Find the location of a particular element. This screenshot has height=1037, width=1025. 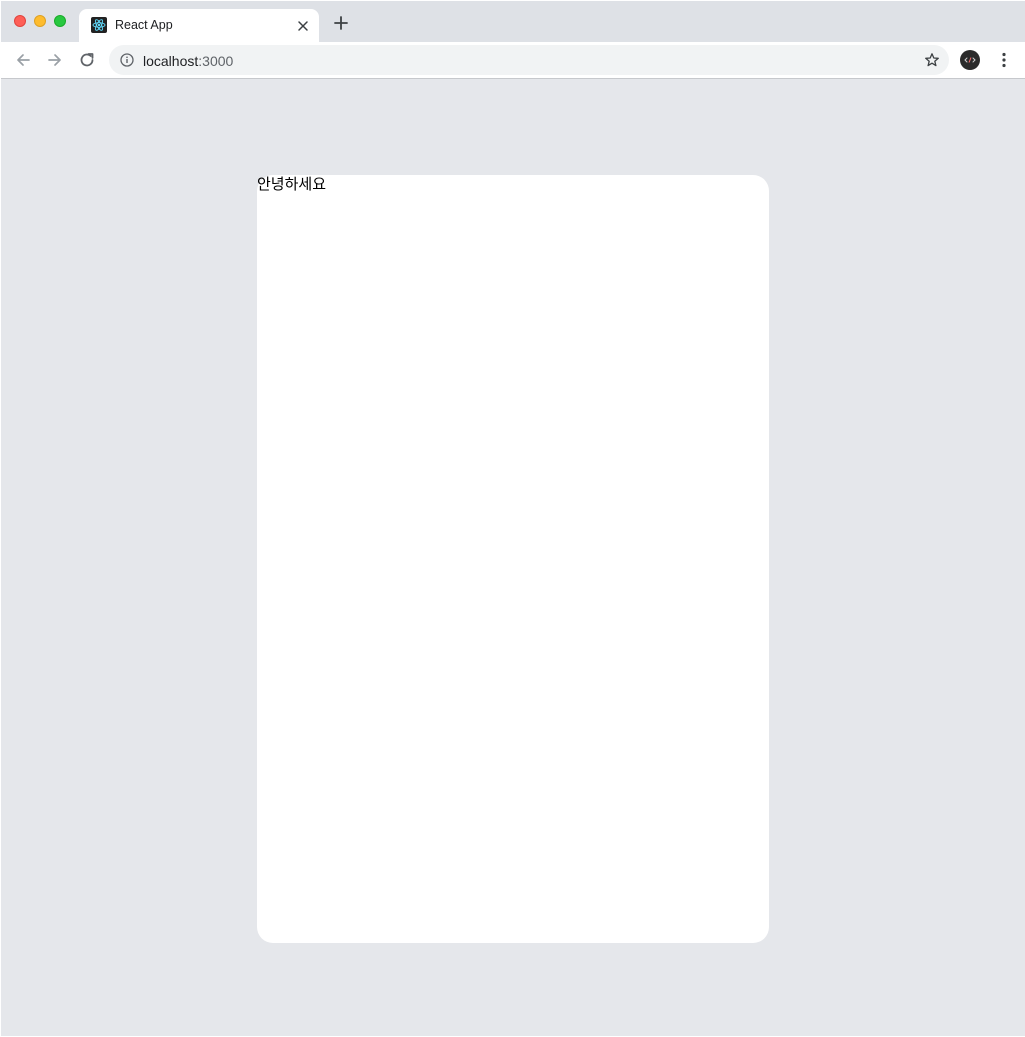

tab-react-app: React App is located at coordinates (199, 25).